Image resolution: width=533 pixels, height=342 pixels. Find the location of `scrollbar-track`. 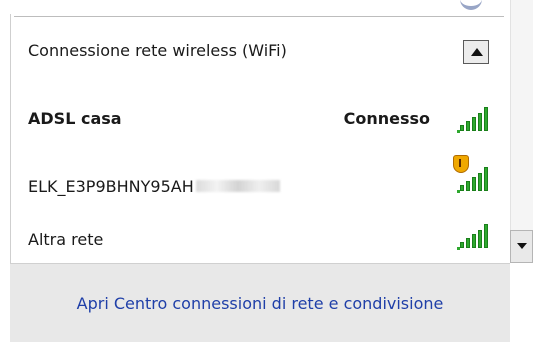

scrollbar-track is located at coordinates (521, 131).